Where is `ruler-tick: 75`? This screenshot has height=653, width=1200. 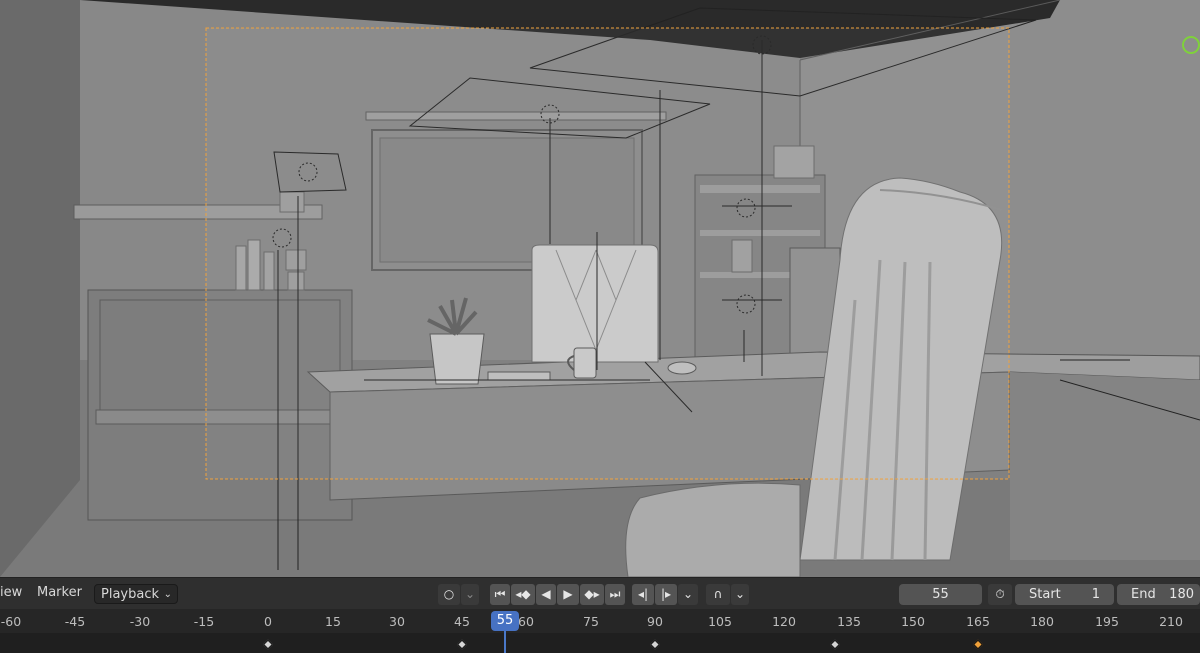
ruler-tick: 75 is located at coordinates (591, 621).